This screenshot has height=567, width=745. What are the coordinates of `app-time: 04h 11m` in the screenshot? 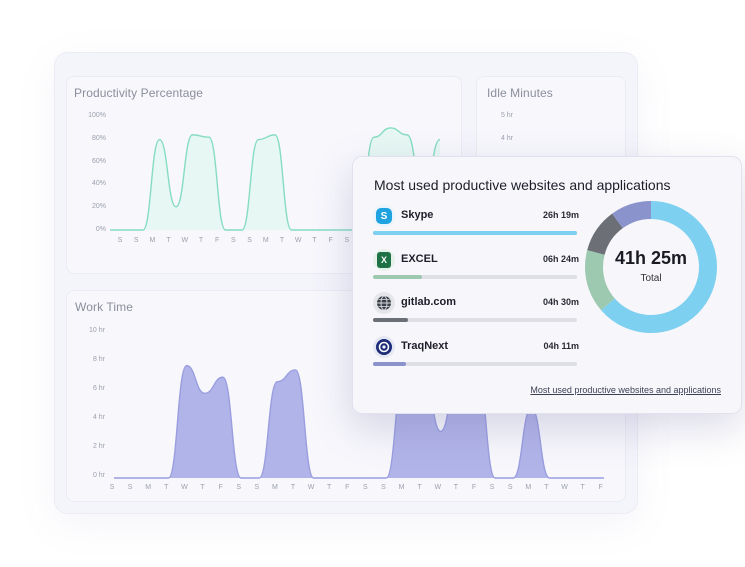 It's located at (561, 346).